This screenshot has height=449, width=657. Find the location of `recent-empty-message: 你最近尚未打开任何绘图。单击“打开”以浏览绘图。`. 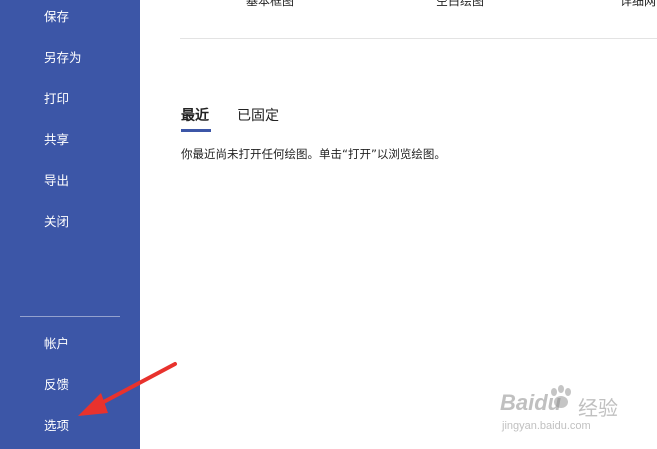

recent-empty-message: 你最近尚未打开任何绘图。单击“打开”以浏览绘图。 is located at coordinates (313, 154).